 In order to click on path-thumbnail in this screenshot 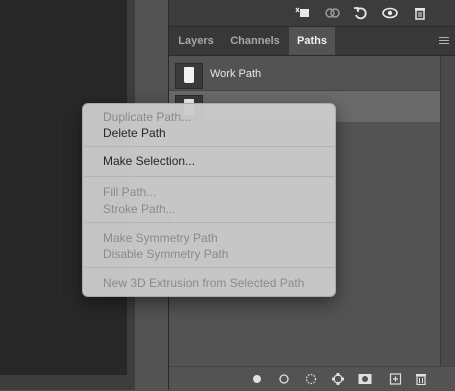, I will do `click(189, 76)`.